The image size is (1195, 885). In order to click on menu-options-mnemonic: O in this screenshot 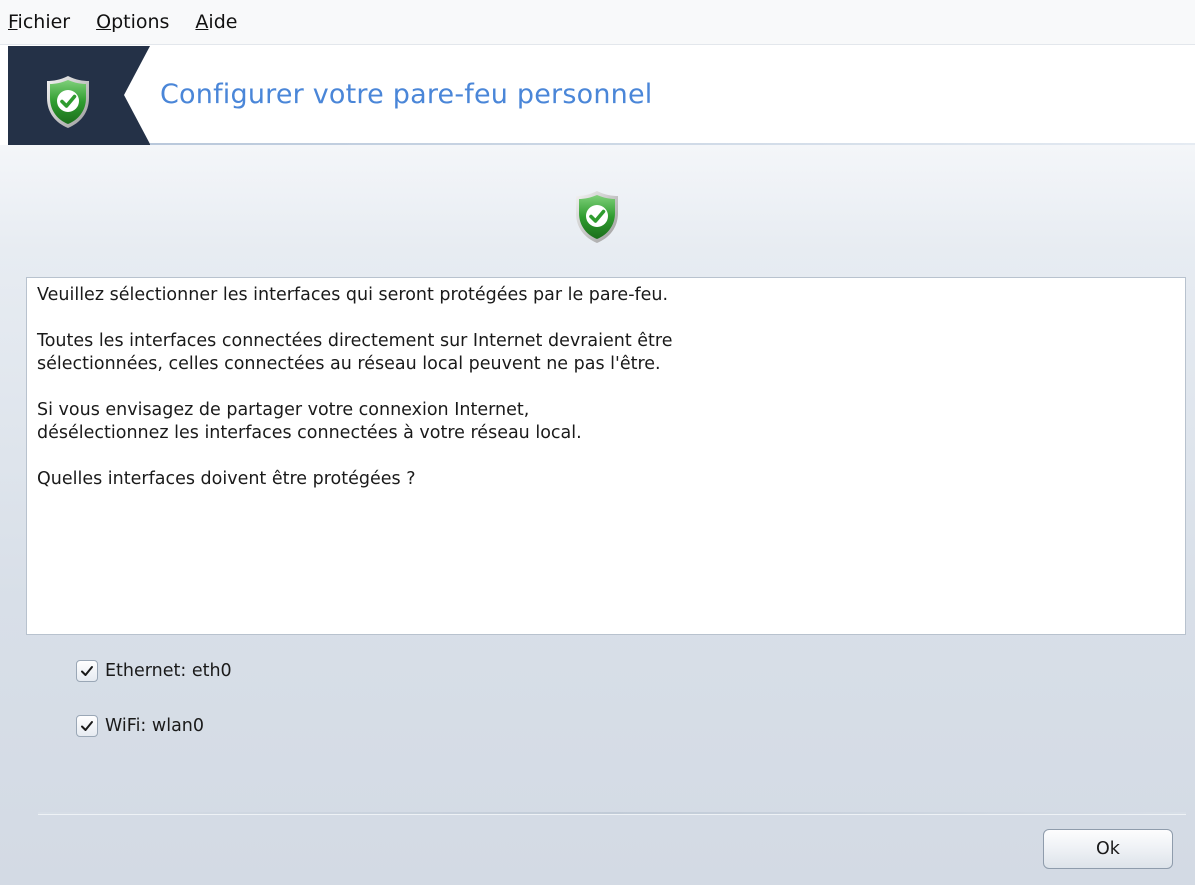, I will do `click(104, 22)`.